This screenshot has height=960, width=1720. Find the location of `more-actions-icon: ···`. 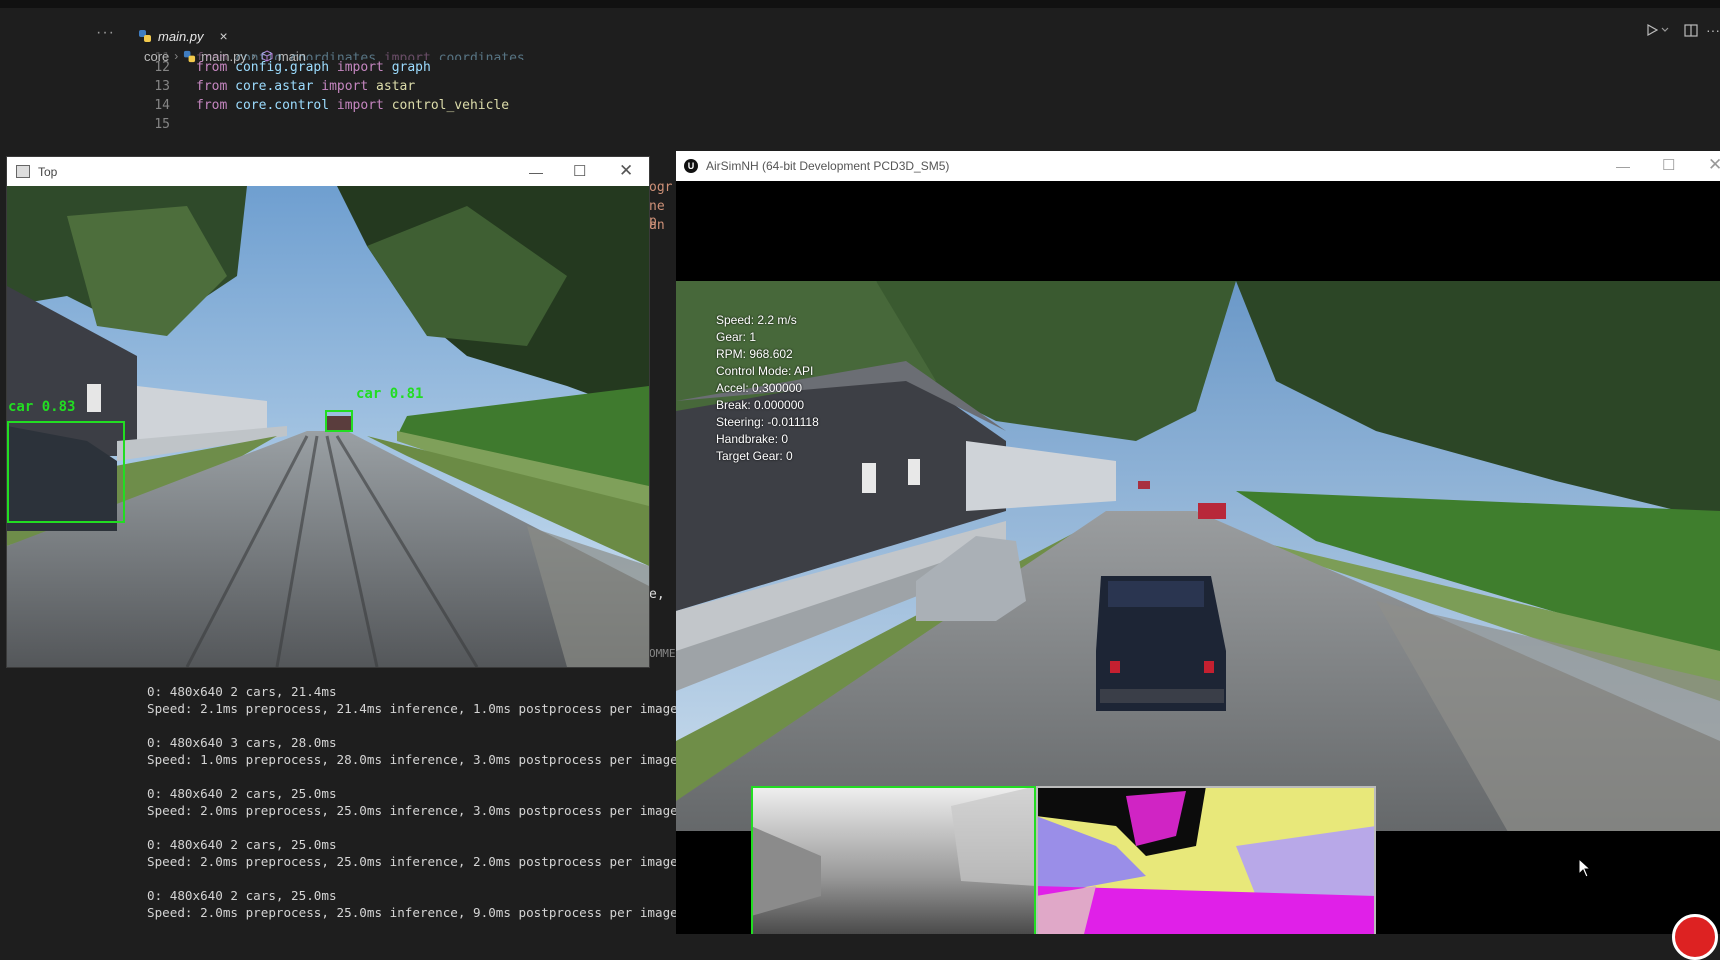

more-actions-icon: ··· is located at coordinates (105, 33).